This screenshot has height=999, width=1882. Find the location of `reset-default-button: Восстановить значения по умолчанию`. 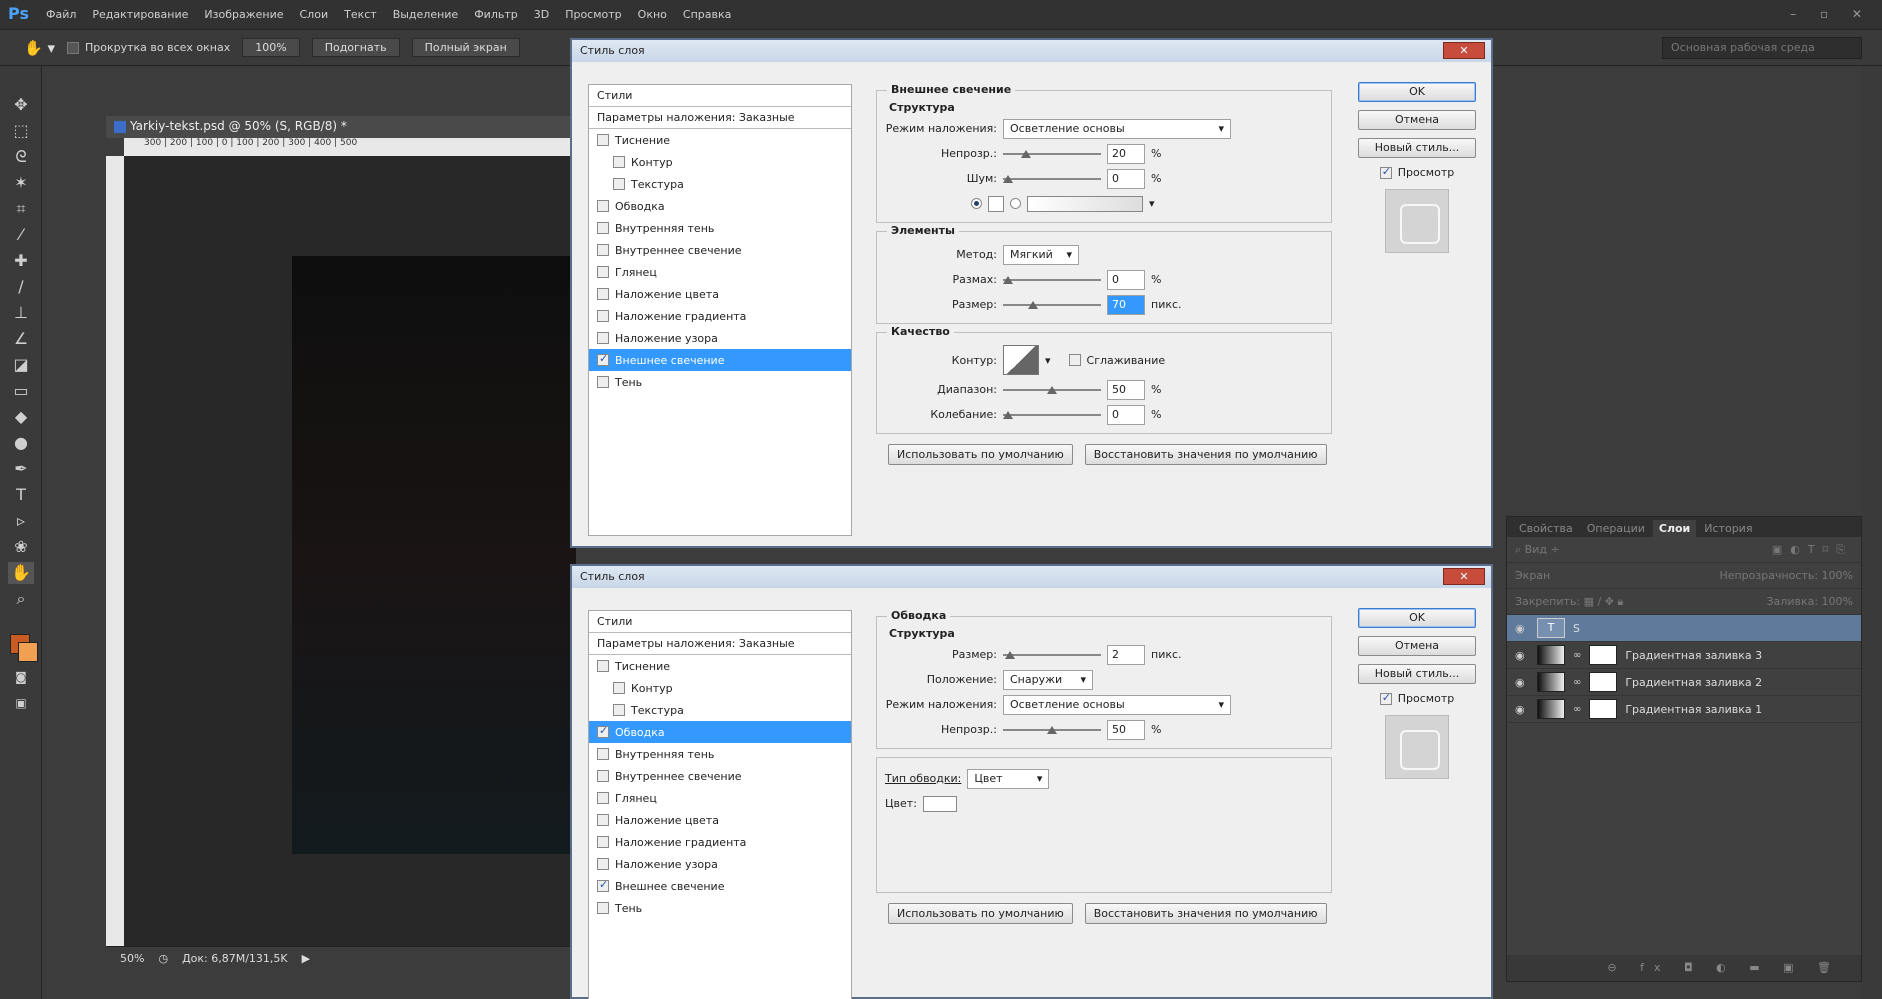

reset-default-button: Восстановить значения по умолчанию is located at coordinates (1205, 454).